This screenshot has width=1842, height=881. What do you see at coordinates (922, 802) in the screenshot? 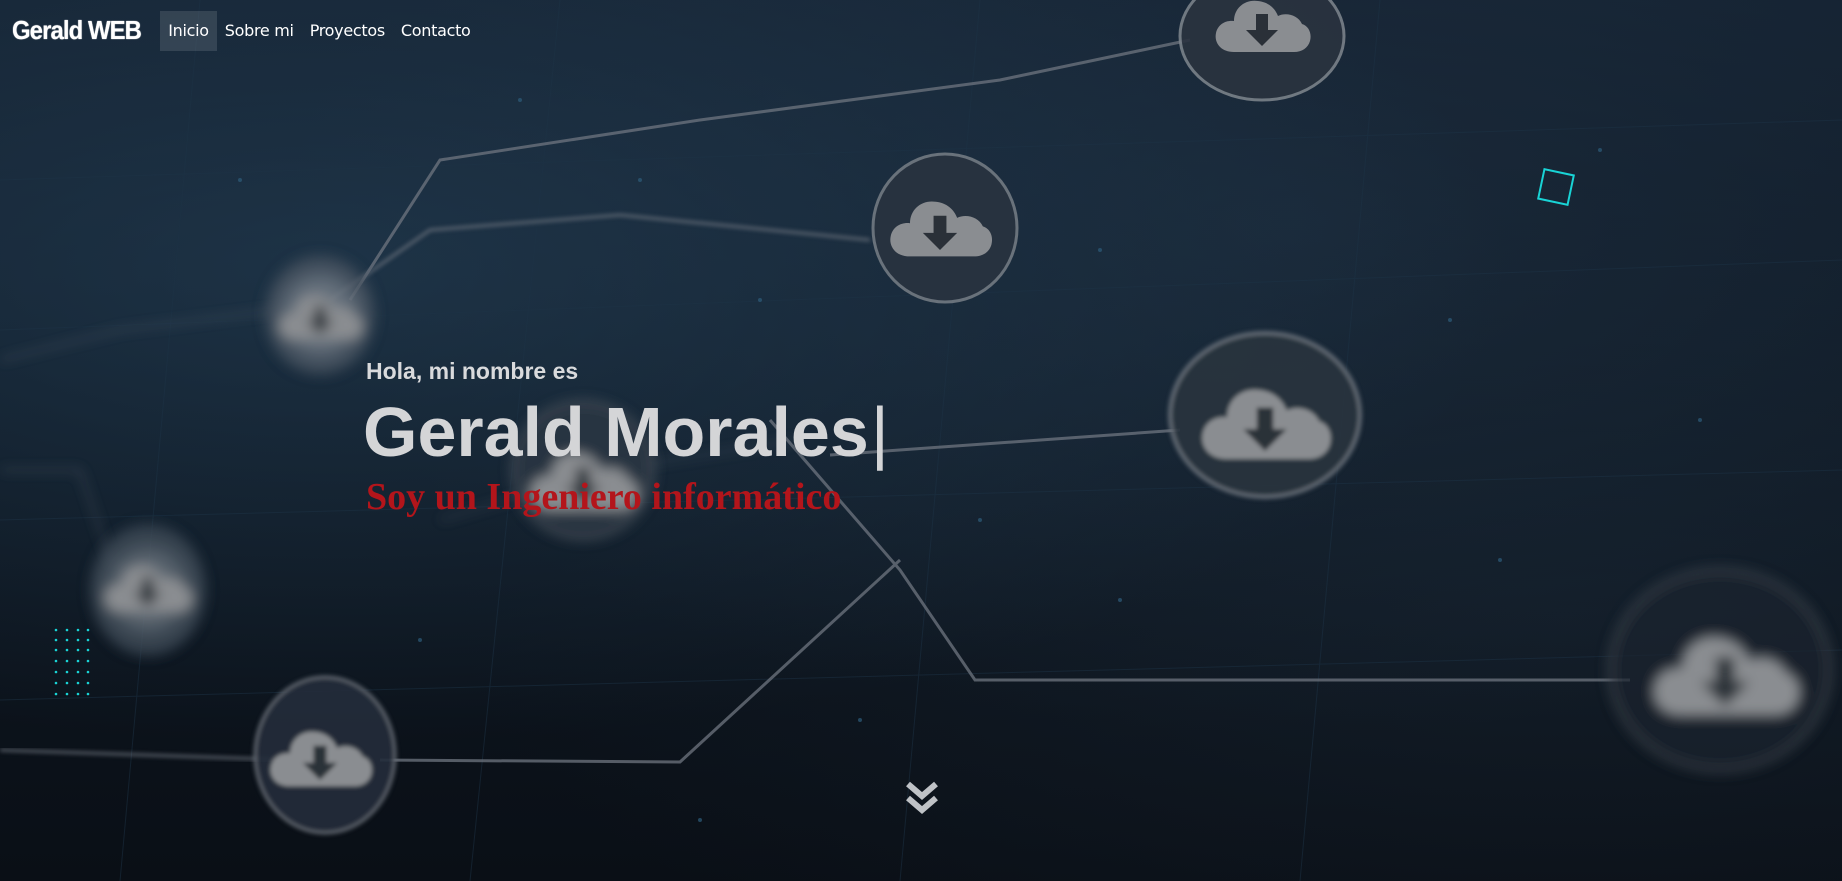
I see `double-chevron-down-icon` at bounding box center [922, 802].